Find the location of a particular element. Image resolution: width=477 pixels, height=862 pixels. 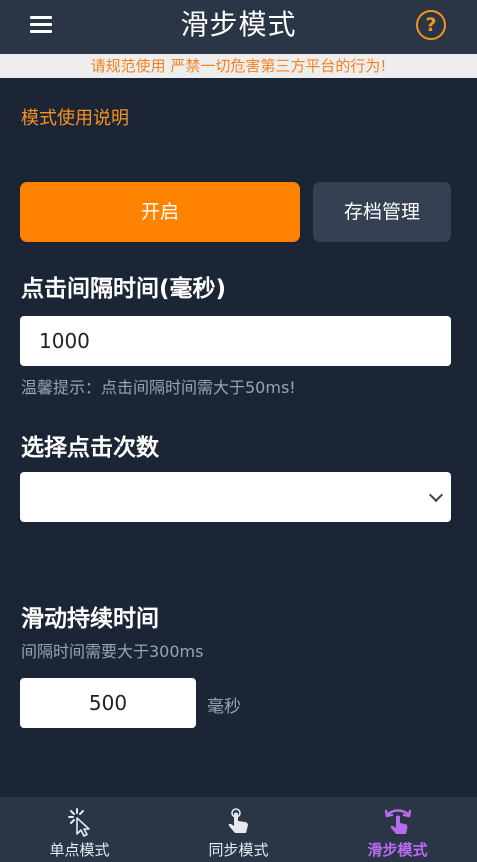

bottom-nav: 单点模式 同步模式 滑步模式 is located at coordinates (238, 829).